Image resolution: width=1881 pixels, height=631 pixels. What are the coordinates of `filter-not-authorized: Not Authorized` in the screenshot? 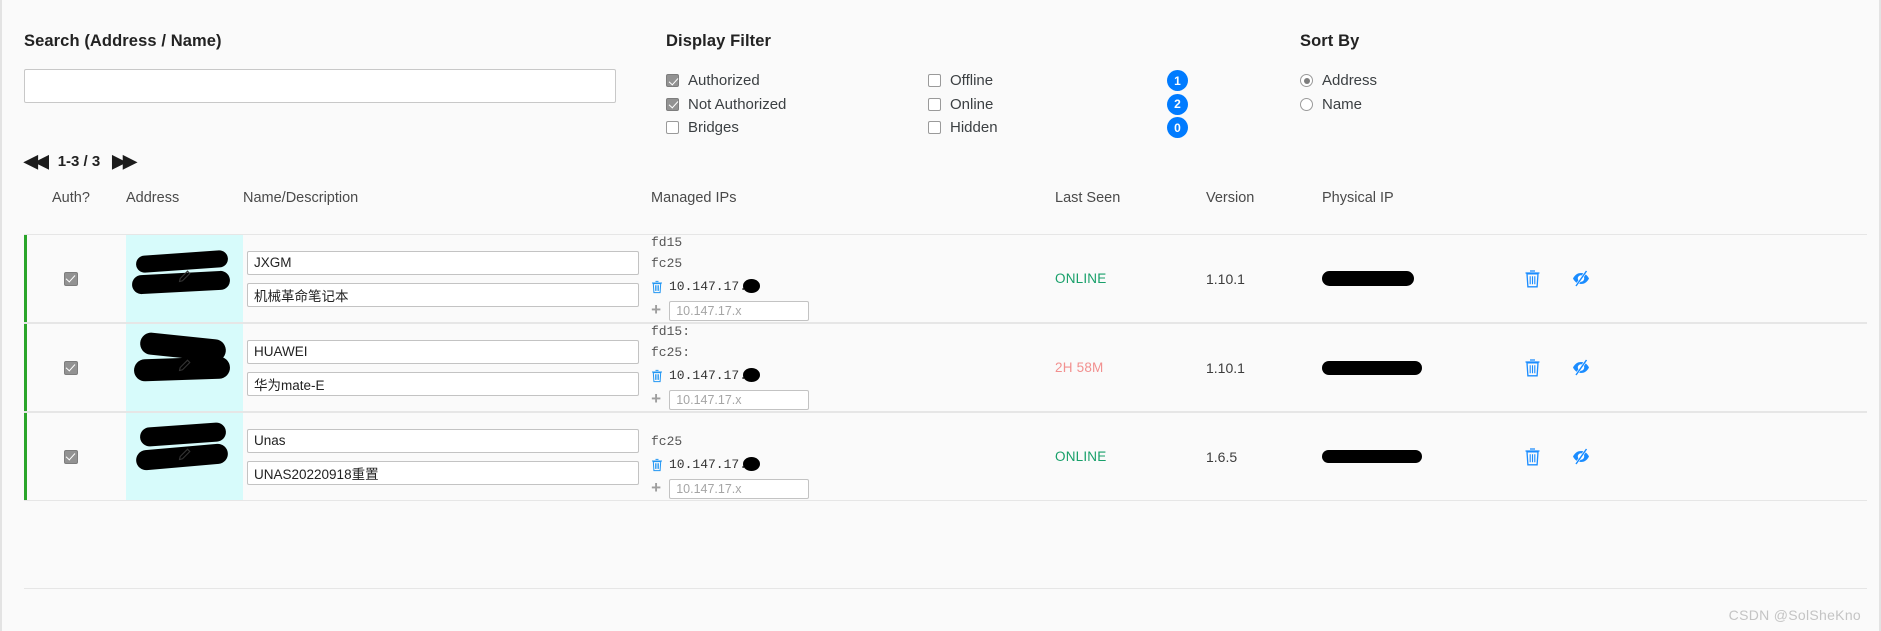 It's located at (797, 105).